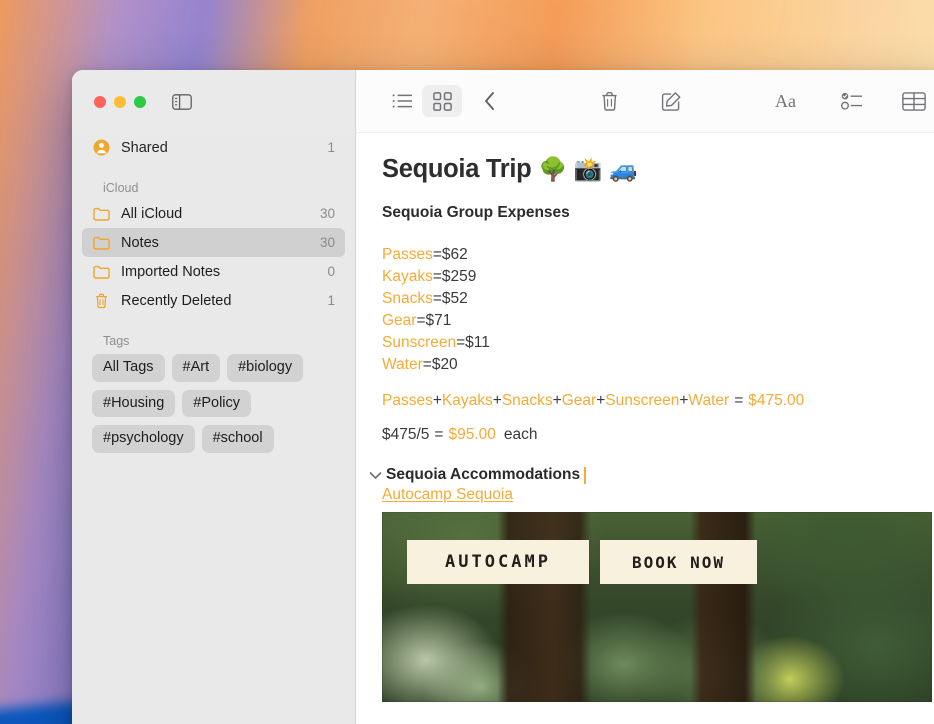 This screenshot has width=934, height=724. Describe the element at coordinates (196, 368) in the screenshot. I see `tag-art: #Art` at that location.